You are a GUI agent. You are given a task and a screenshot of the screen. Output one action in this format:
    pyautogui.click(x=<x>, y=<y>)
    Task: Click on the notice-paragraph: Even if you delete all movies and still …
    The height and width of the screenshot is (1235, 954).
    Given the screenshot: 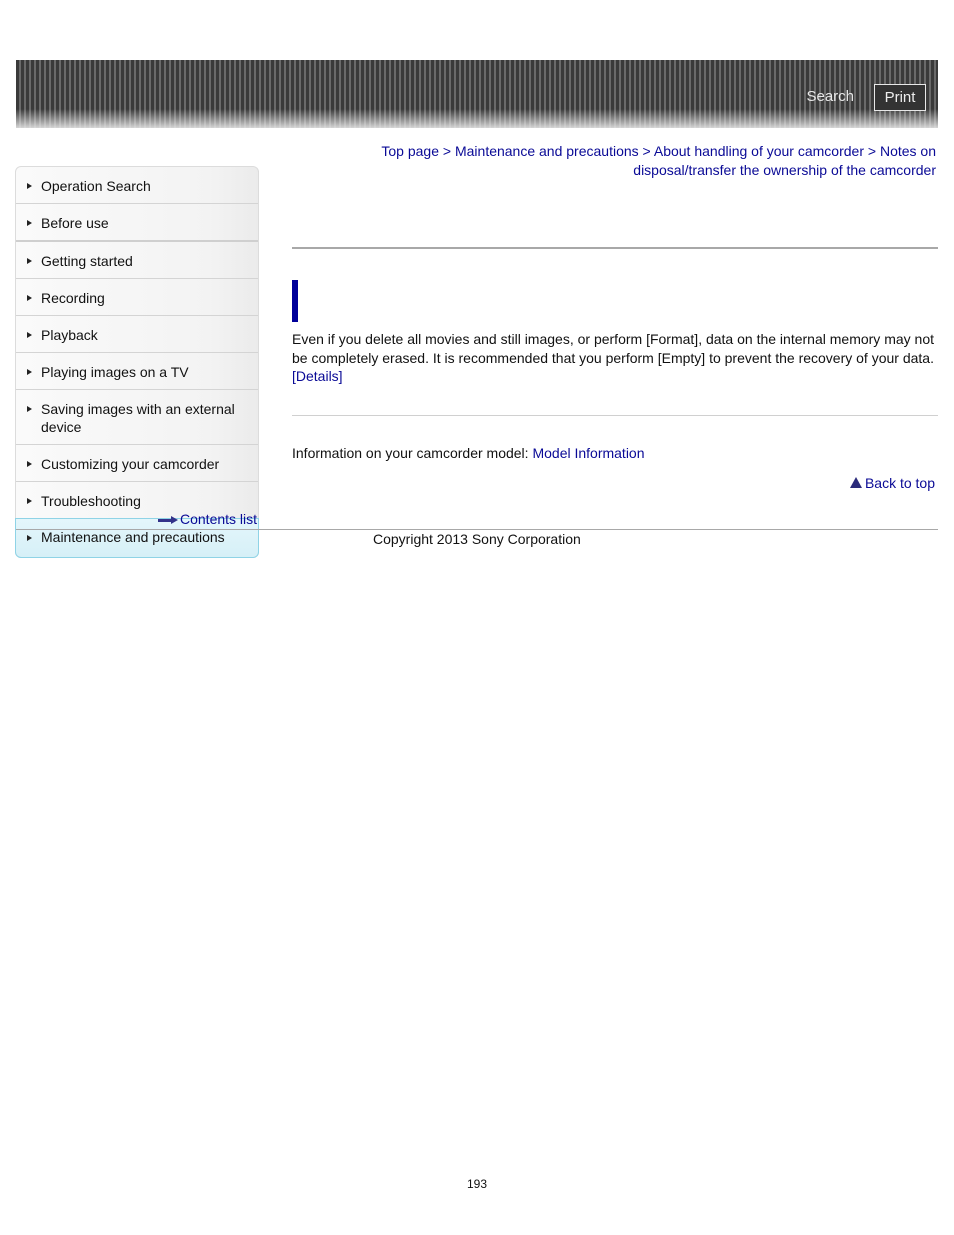 What is the action you would take?
    pyautogui.click(x=613, y=358)
    